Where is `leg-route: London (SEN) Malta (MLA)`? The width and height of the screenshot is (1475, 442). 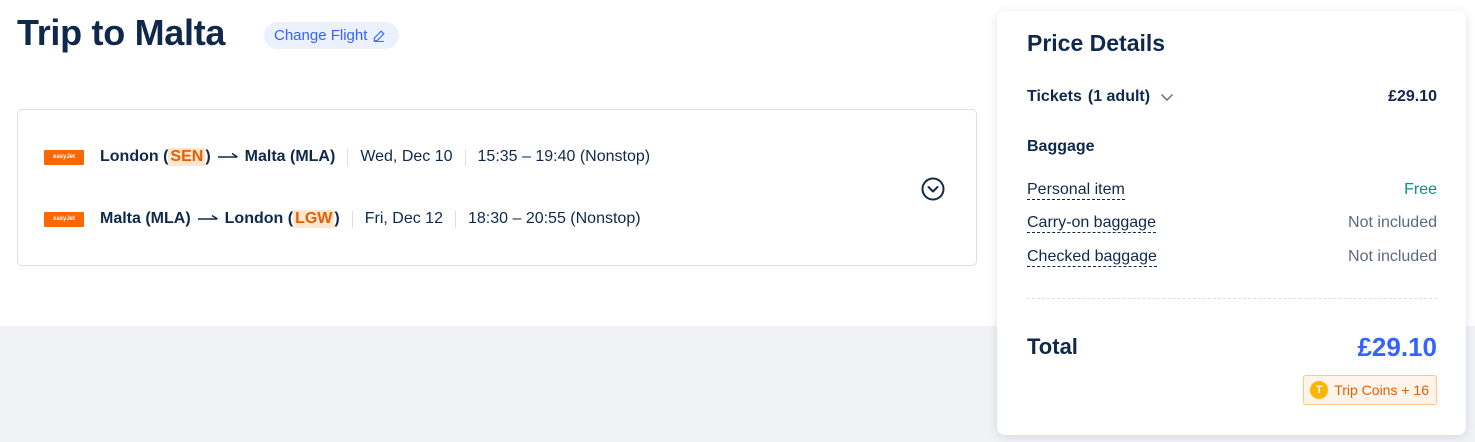 leg-route: London (SEN) Malta (MLA) is located at coordinates (217, 157).